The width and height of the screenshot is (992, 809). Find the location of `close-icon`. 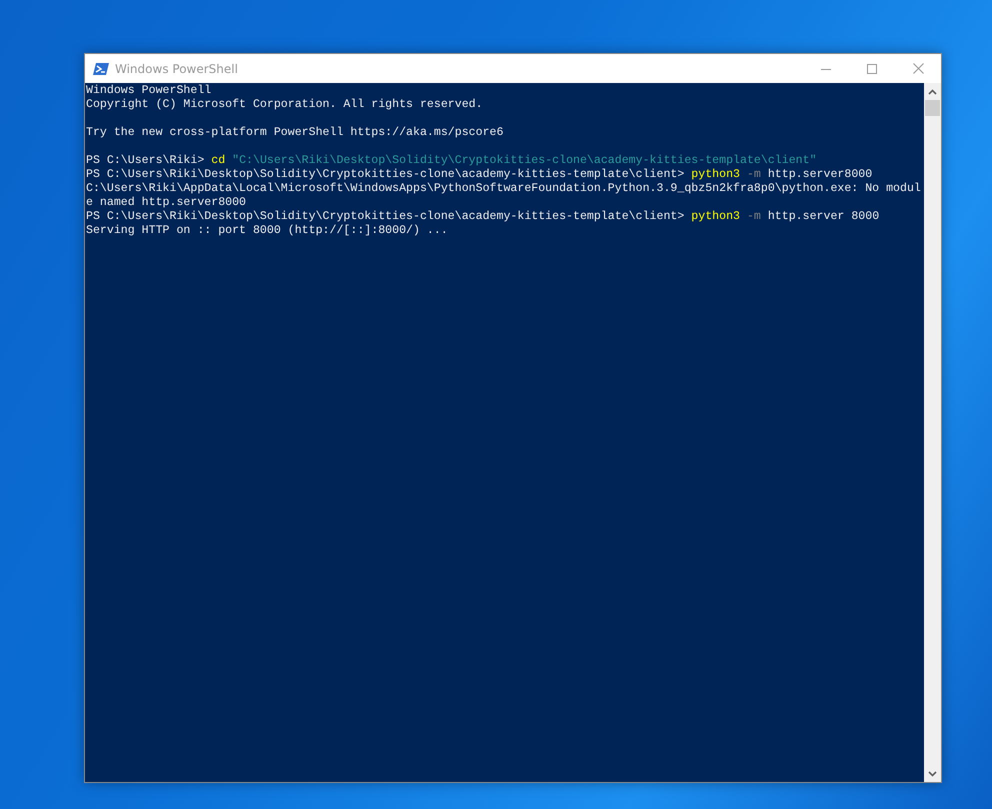

close-icon is located at coordinates (918, 68).